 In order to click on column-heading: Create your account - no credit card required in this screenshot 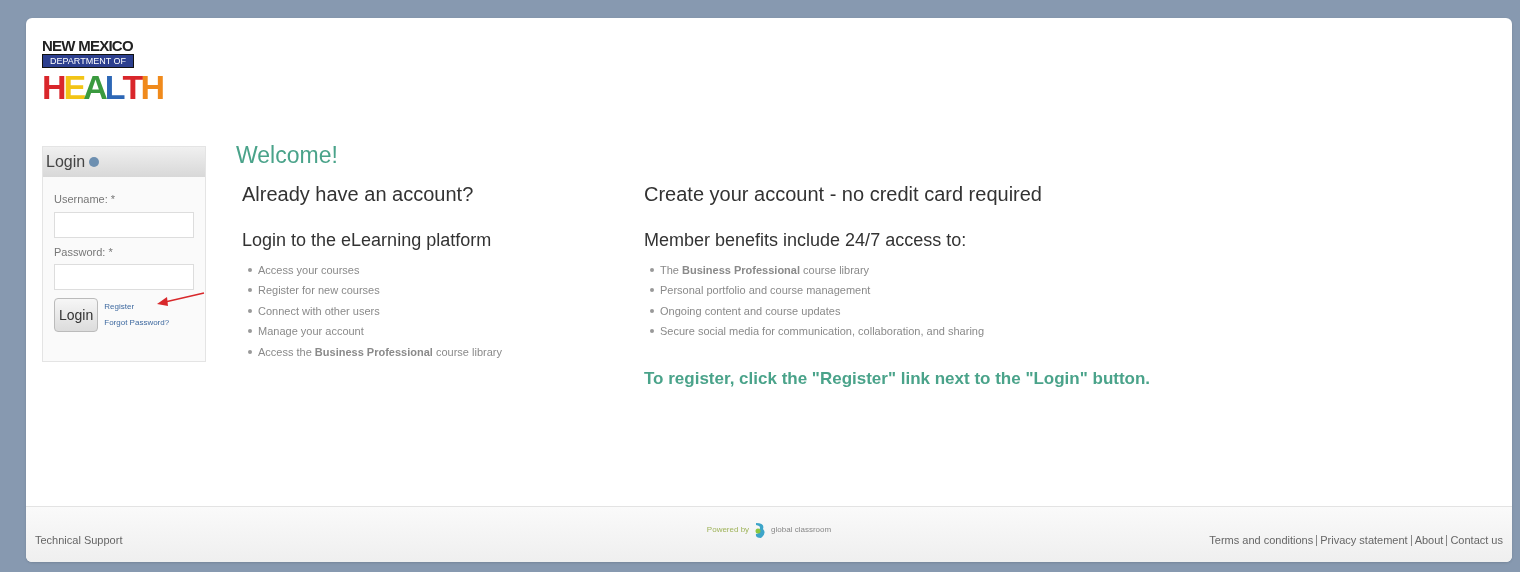, I will do `click(843, 194)`.